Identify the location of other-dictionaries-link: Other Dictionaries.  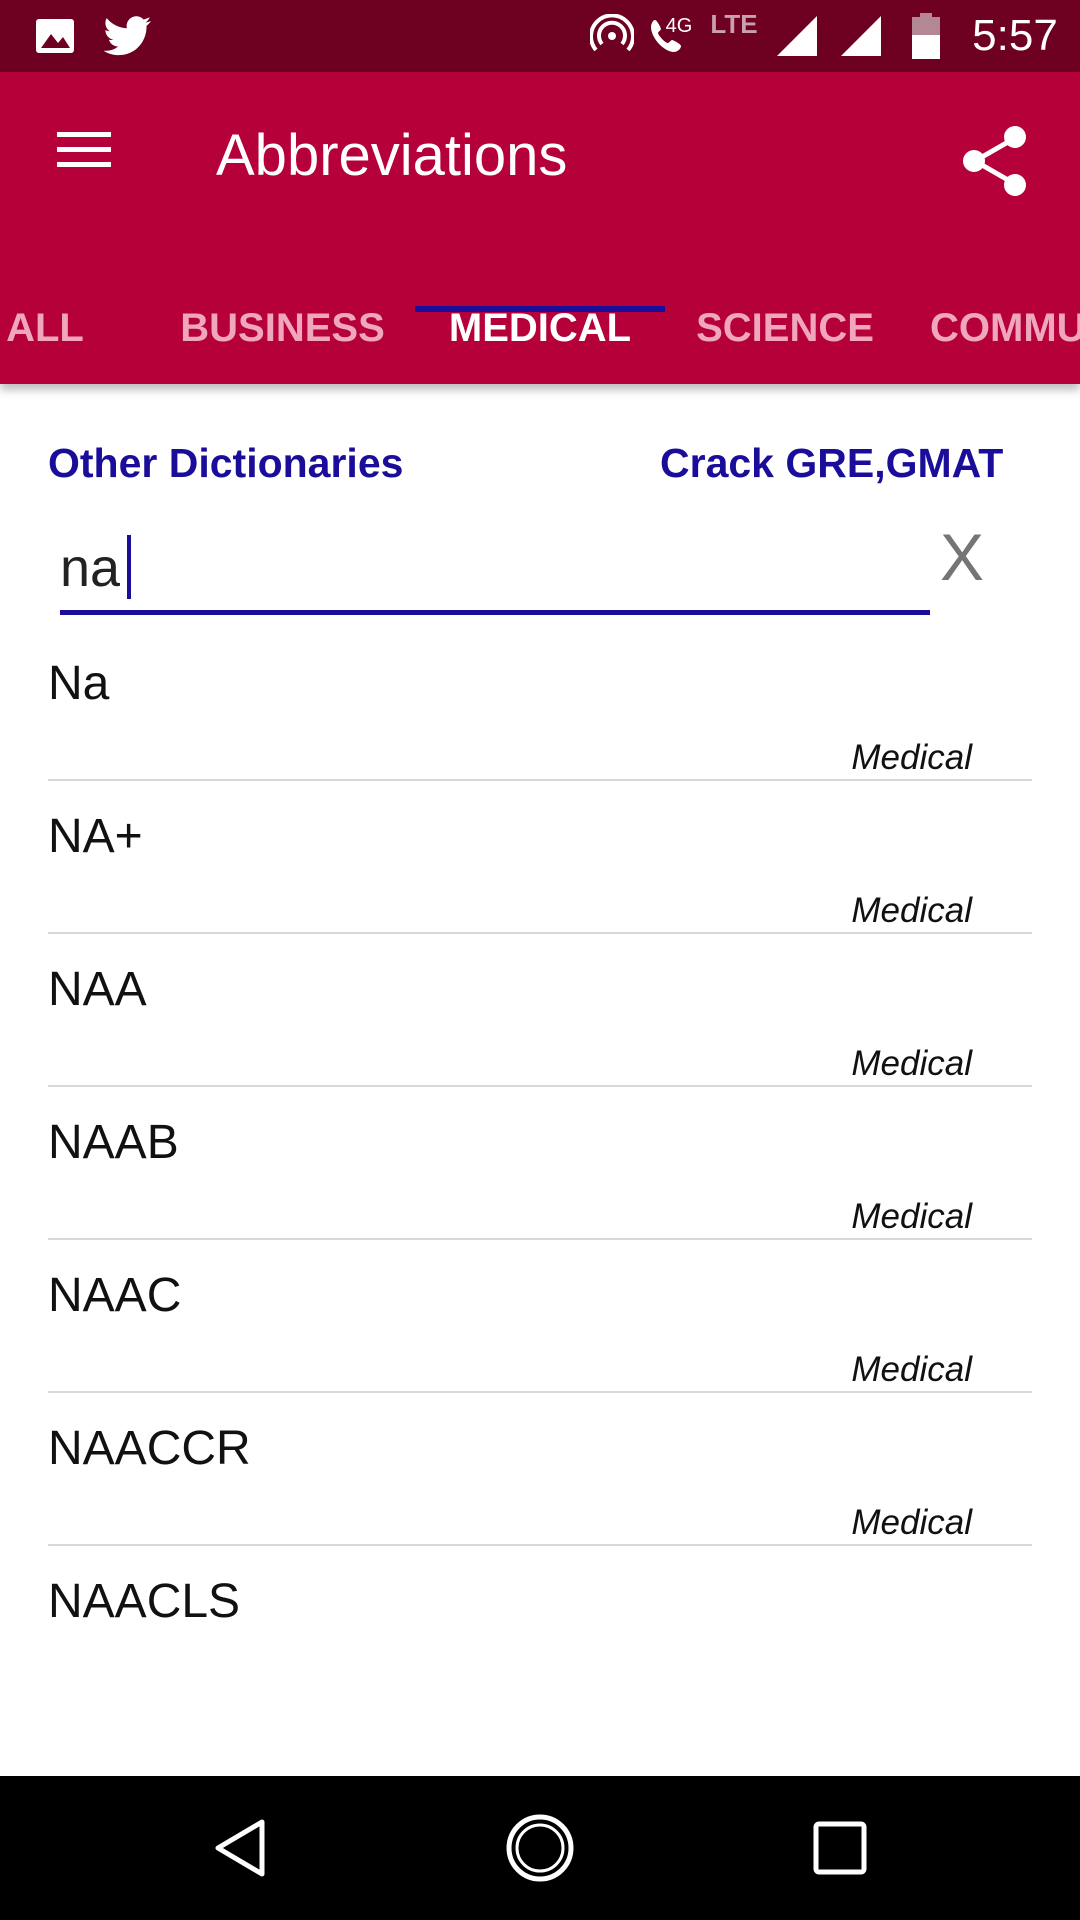
(225, 463).